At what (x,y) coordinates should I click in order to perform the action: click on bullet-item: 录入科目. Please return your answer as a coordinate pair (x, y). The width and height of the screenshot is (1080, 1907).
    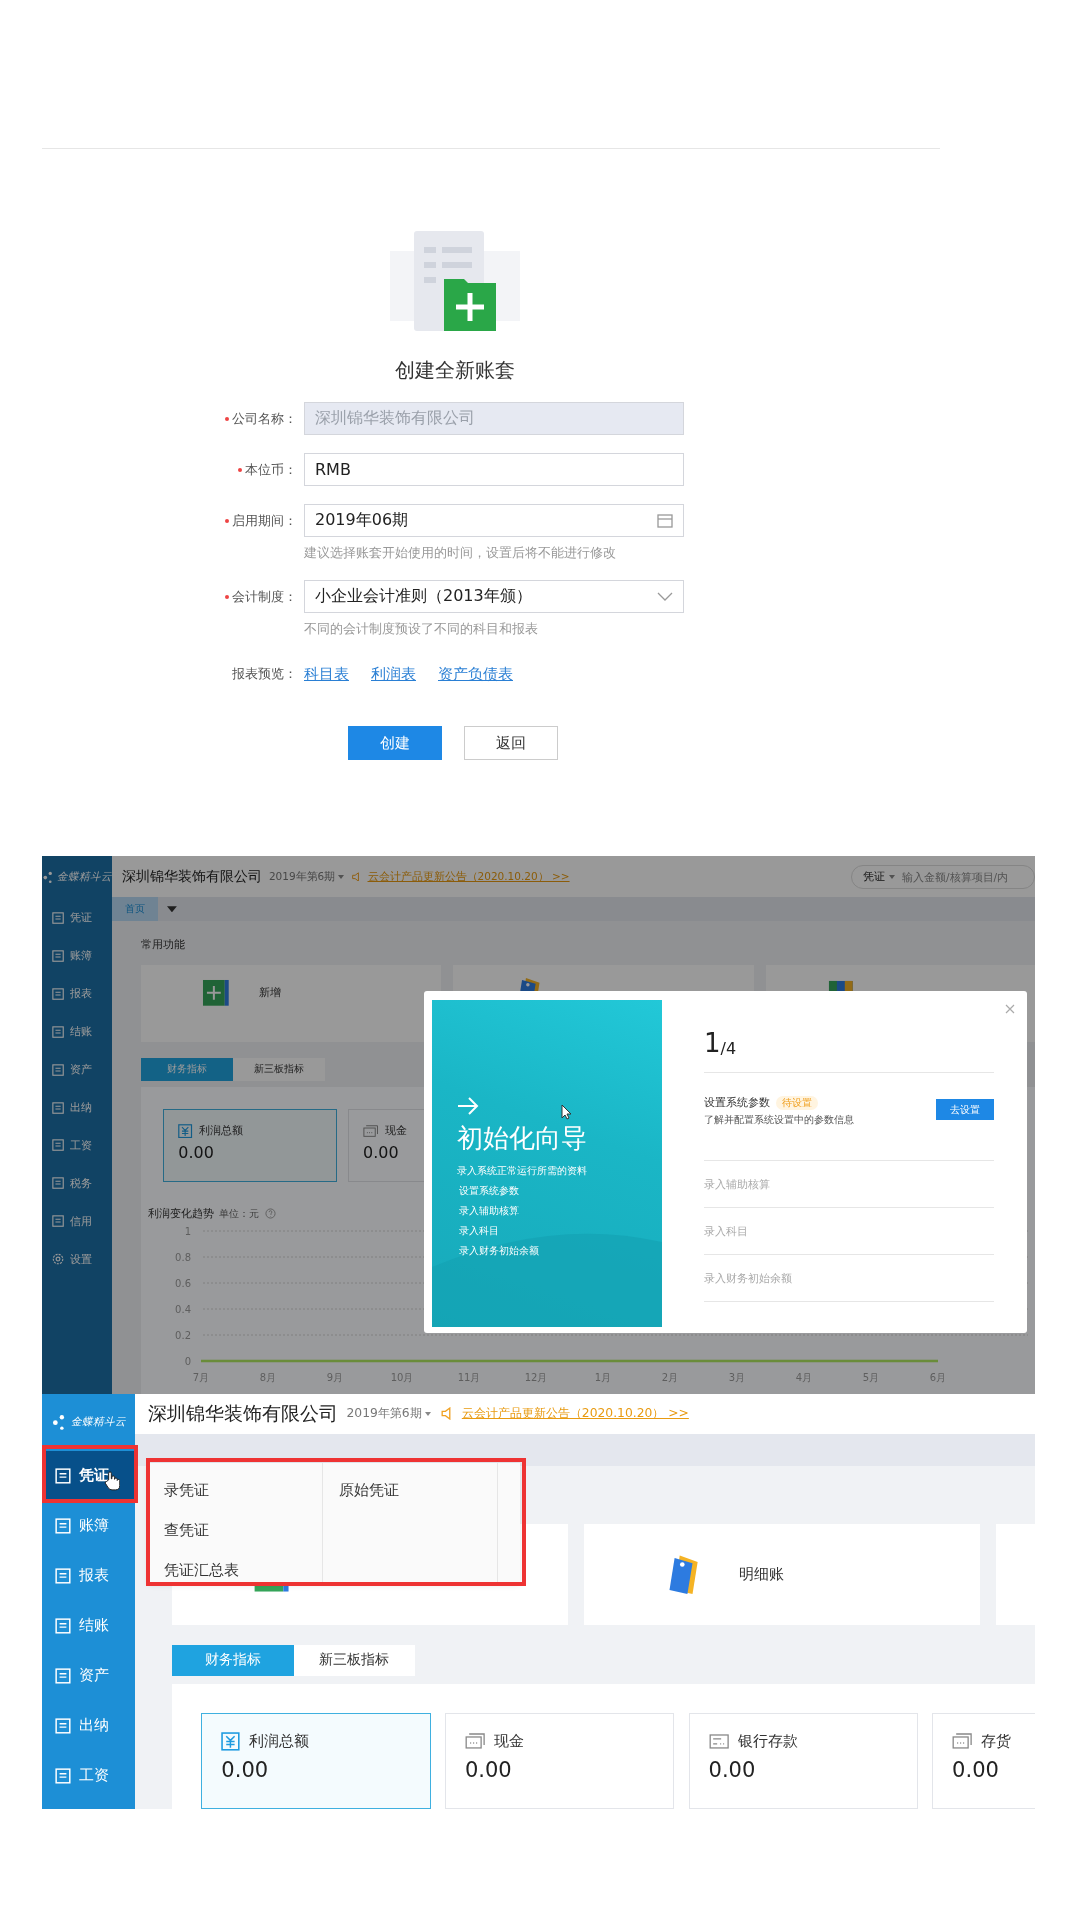
    Looking at the image, I should click on (479, 1231).